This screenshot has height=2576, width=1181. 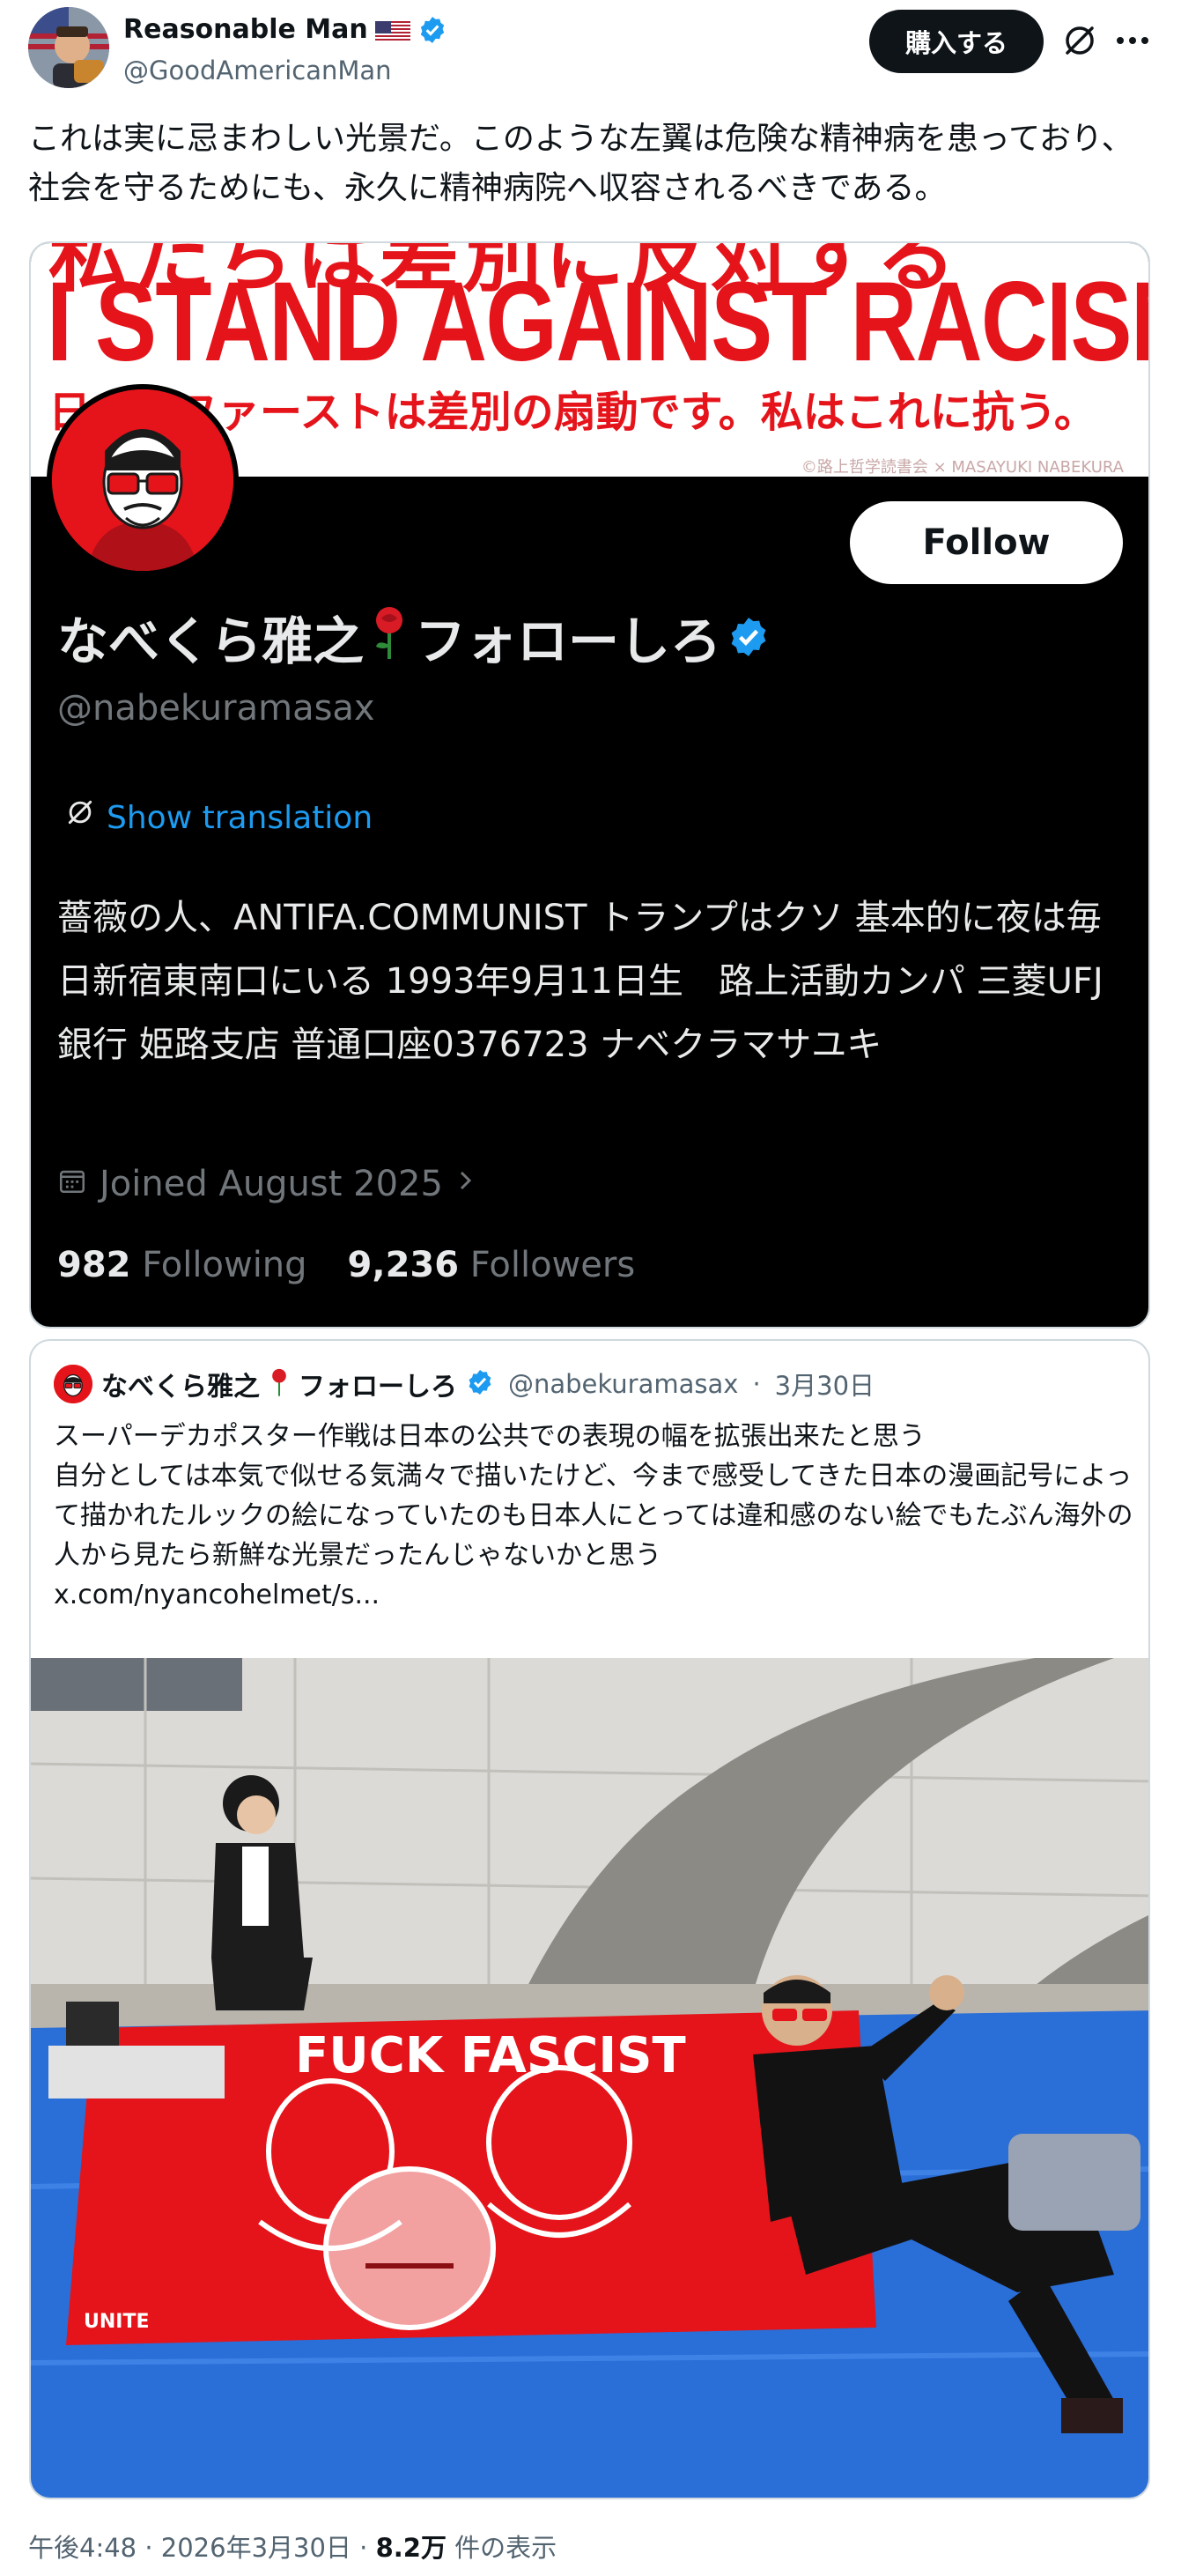 What do you see at coordinates (73, 1384) in the screenshot?
I see `quoted-author-avatar` at bounding box center [73, 1384].